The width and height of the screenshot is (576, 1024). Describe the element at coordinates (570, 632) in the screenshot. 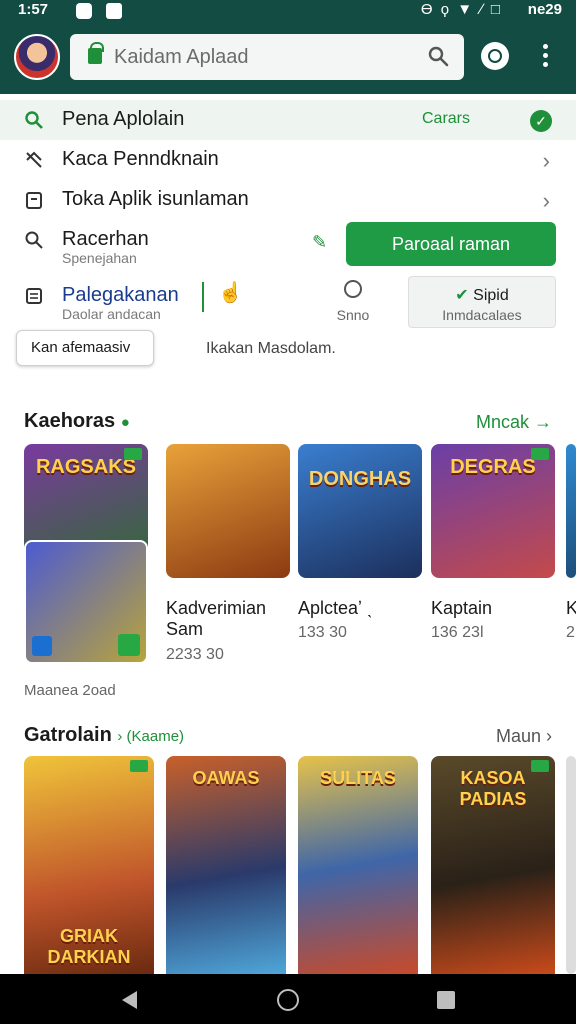

I see `app-meta: 2` at that location.